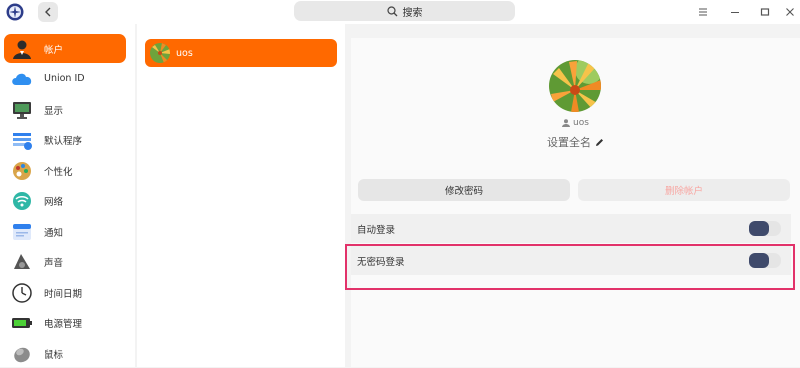 The image size is (800, 368). I want to click on sidebar-item-datetime: 时间日期, so click(65, 292).